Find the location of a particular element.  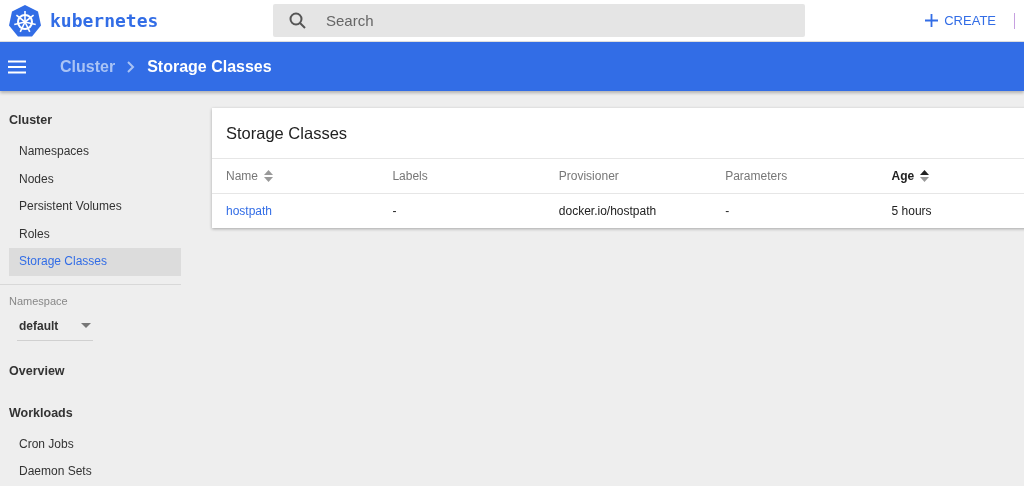

chevron-icon is located at coordinates (131, 66).